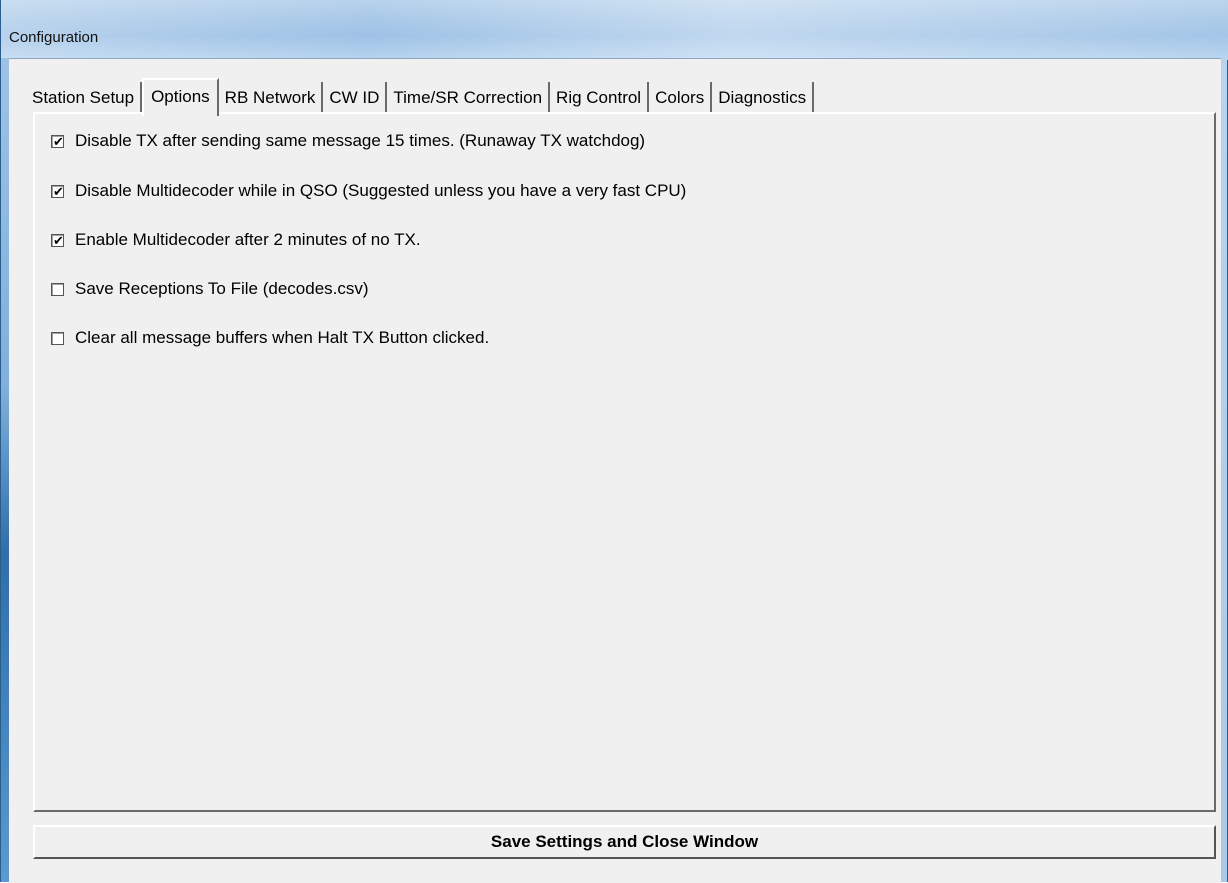  Describe the element at coordinates (57, 289) in the screenshot. I see `checkbox-save-receptions-to-file` at that location.